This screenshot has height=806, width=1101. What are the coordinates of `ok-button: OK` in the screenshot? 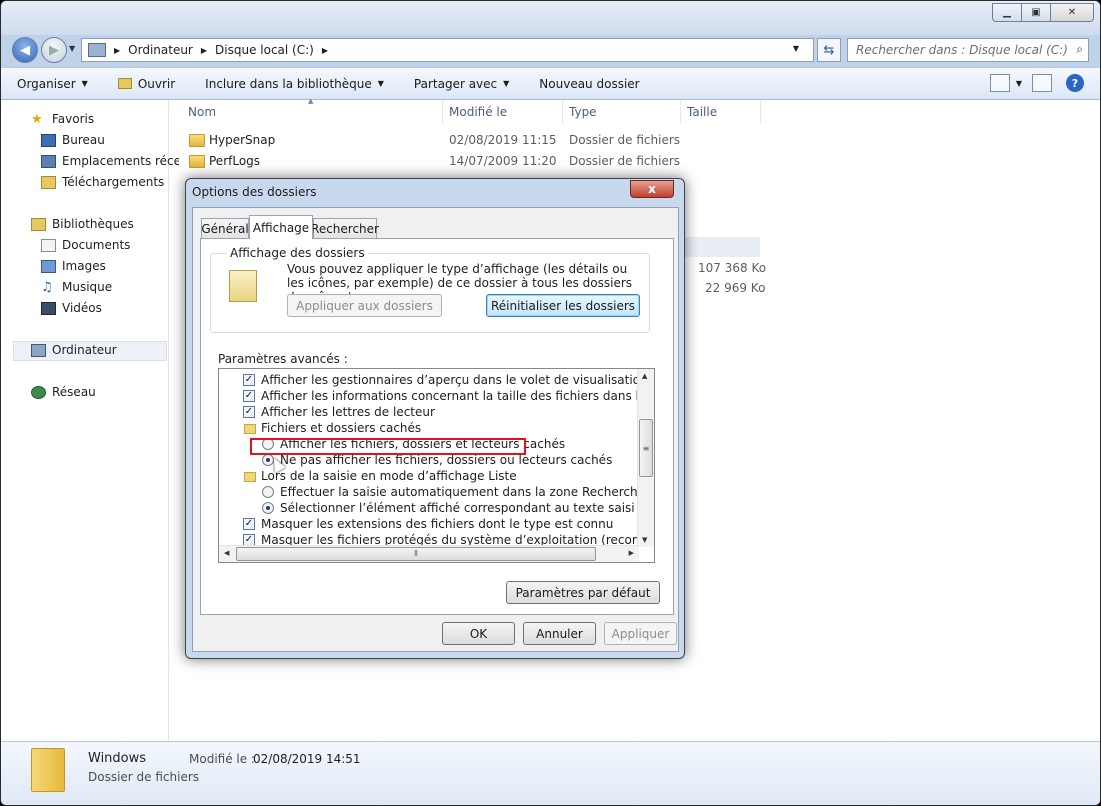 It's located at (478, 633).